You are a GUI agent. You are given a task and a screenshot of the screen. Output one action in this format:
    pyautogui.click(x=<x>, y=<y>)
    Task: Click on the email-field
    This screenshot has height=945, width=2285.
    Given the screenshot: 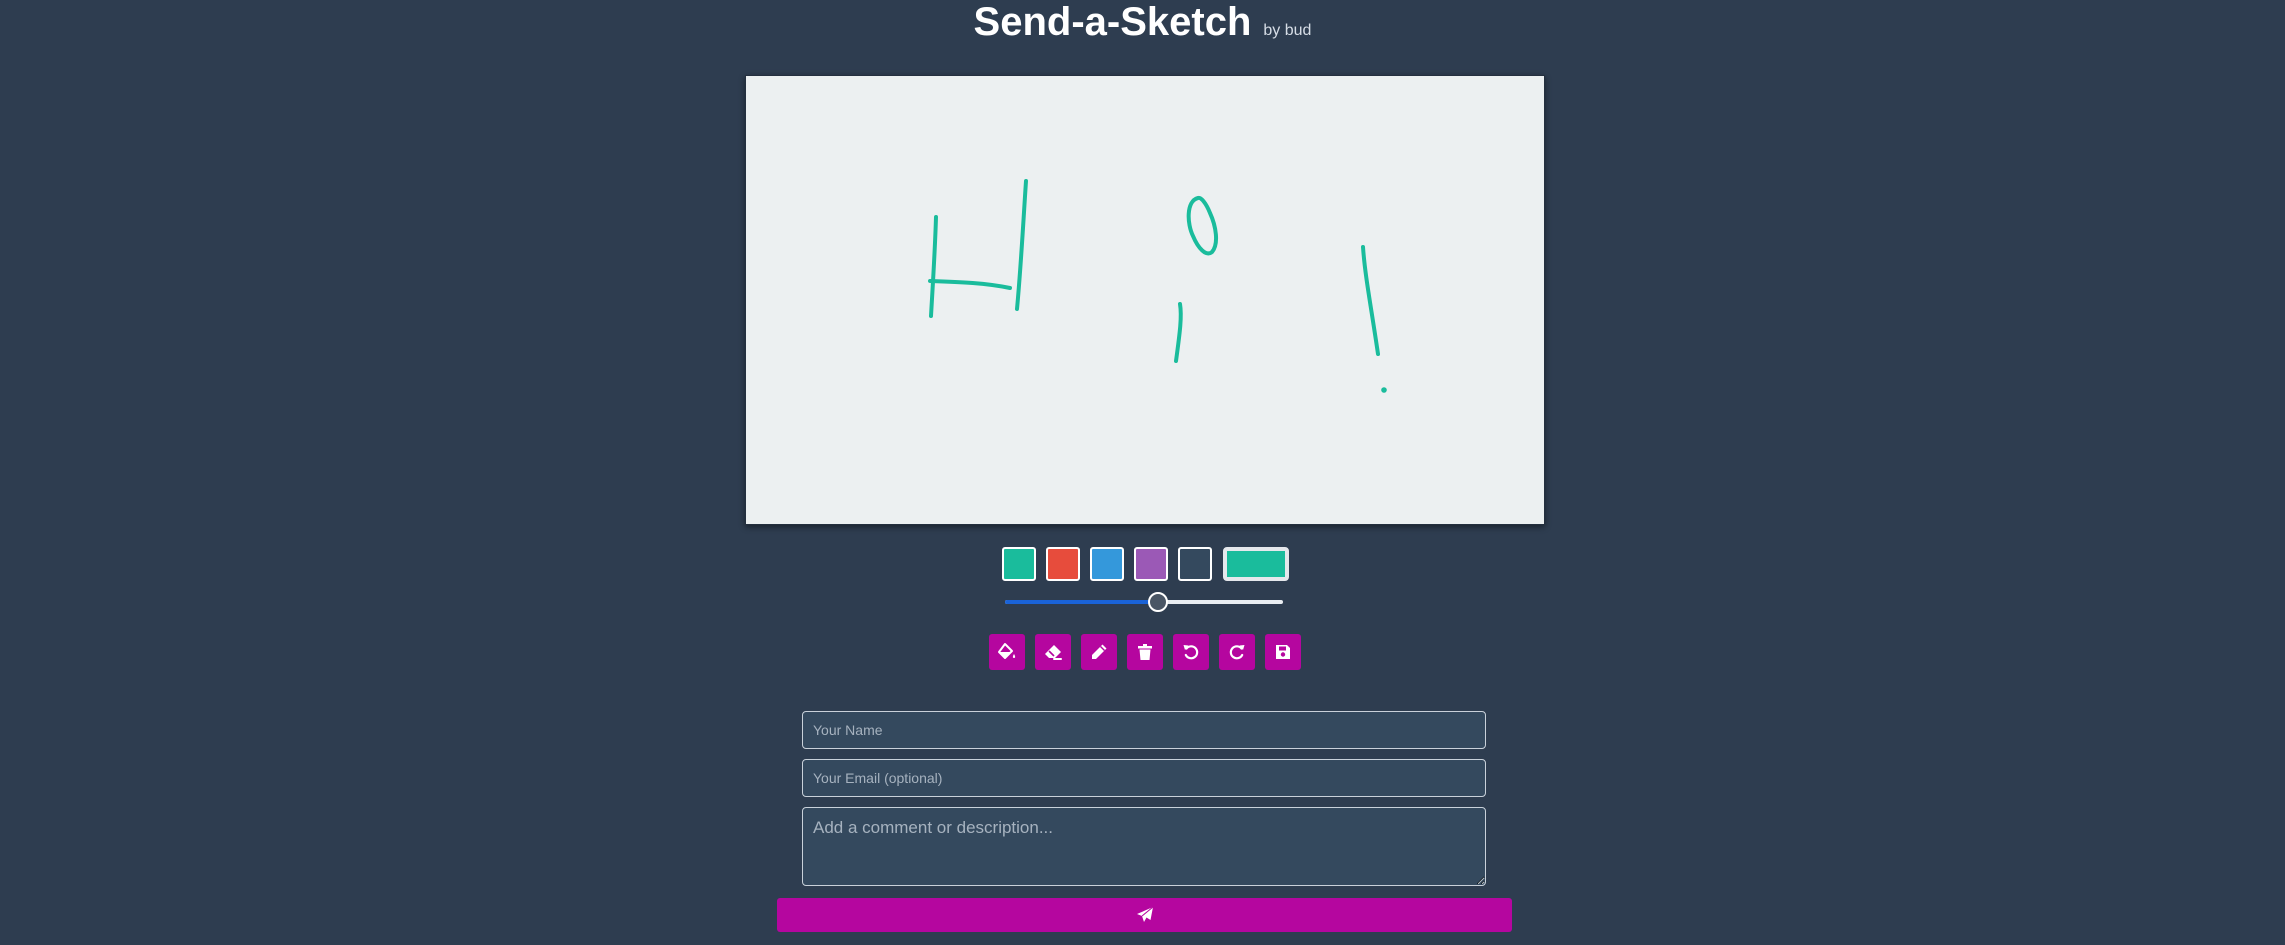 What is the action you would take?
    pyautogui.click(x=1144, y=778)
    